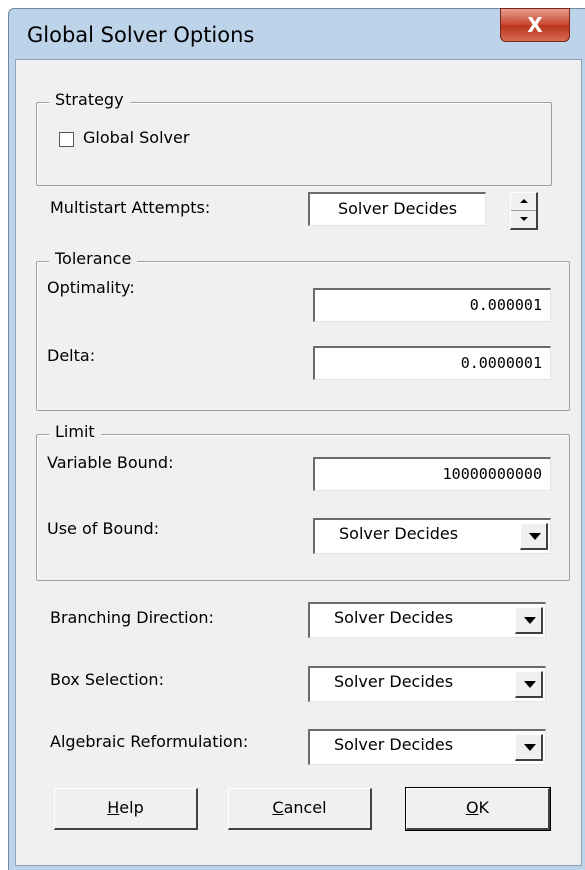  I want to click on optimality-label: Optimality:, so click(91, 287).